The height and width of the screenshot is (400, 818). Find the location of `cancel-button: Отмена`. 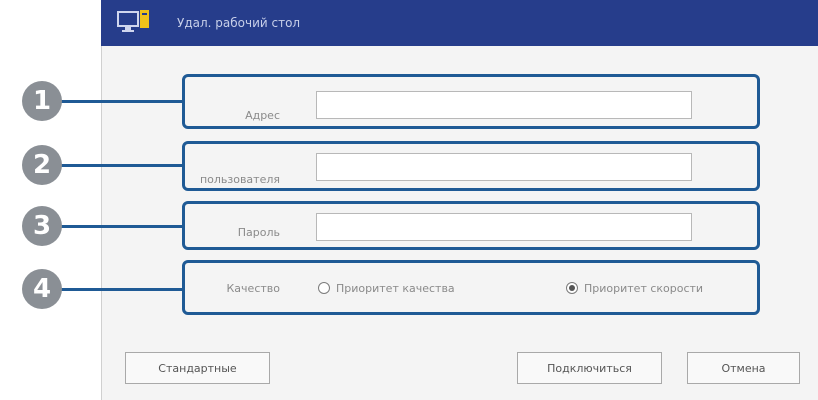

cancel-button: Отмена is located at coordinates (743, 368).